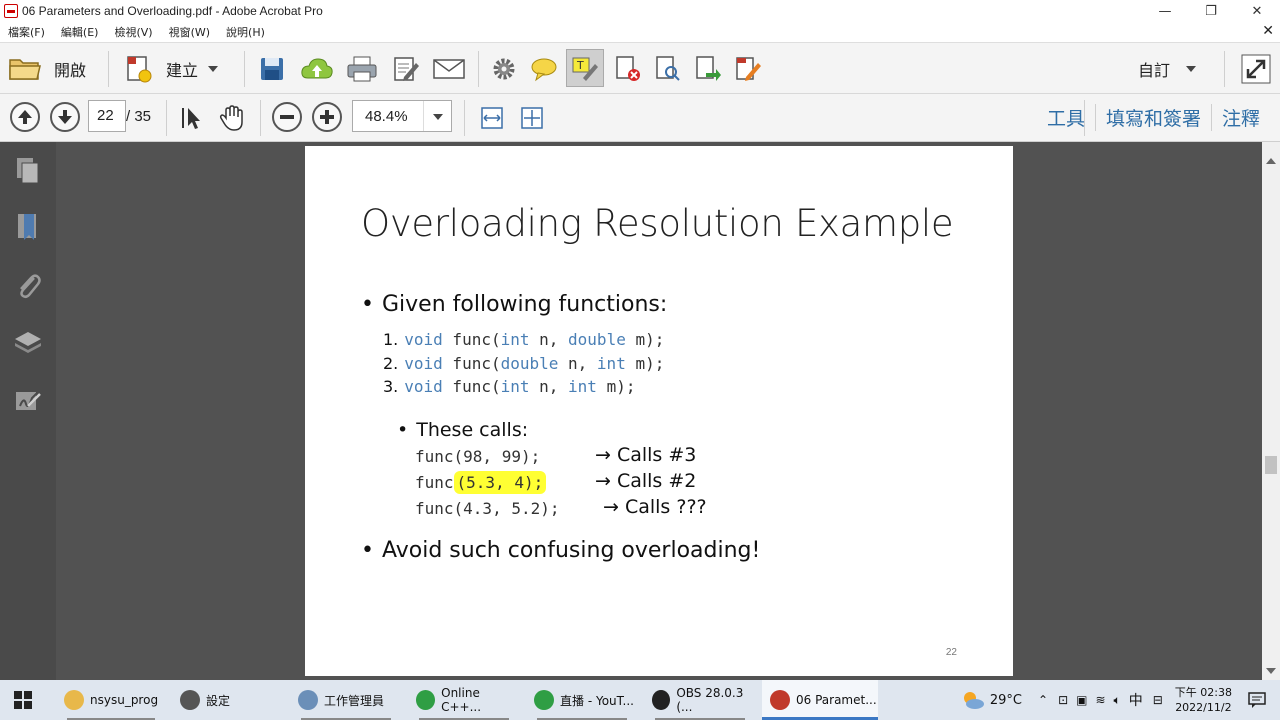 The width and height of the screenshot is (1280, 720). What do you see at coordinates (1271, 671) in the screenshot?
I see `scroll-down-icon` at bounding box center [1271, 671].